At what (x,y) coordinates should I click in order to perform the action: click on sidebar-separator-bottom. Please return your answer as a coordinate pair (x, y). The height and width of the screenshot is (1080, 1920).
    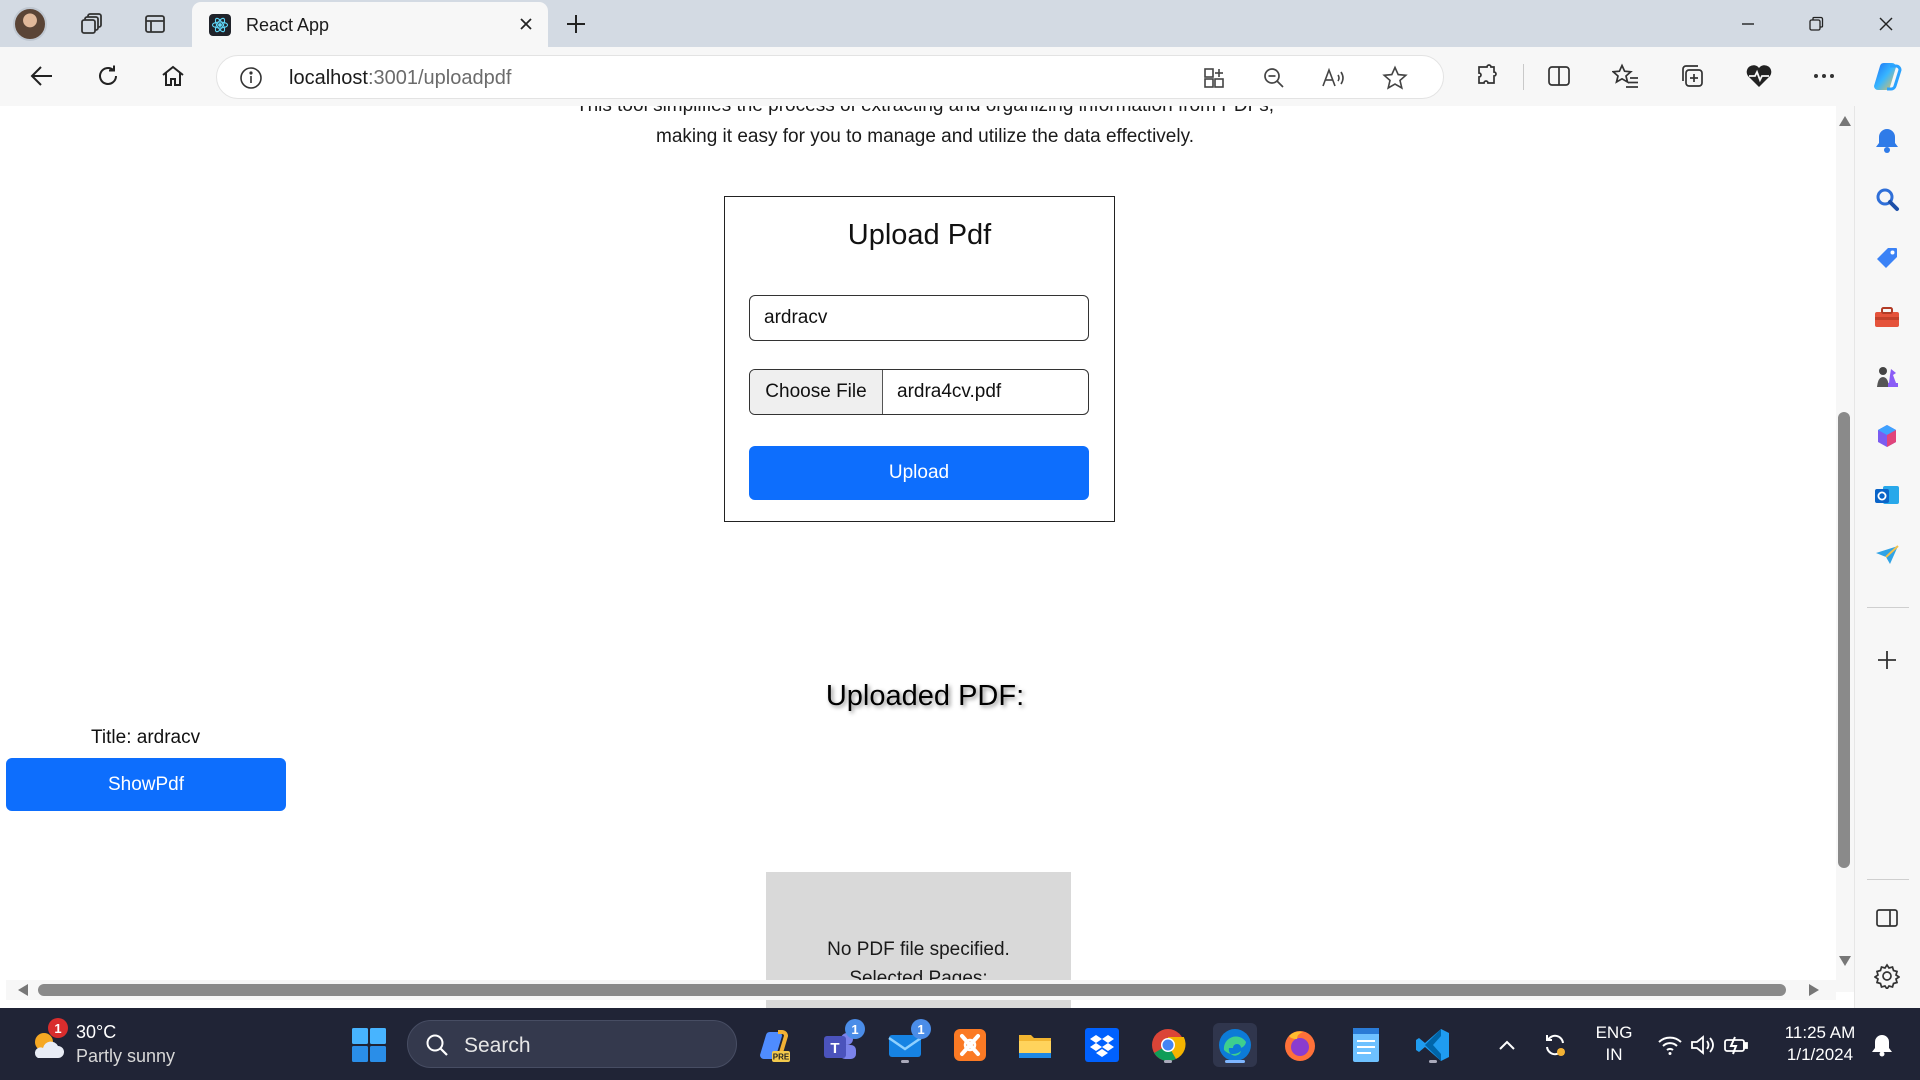
    Looking at the image, I should click on (1888, 879).